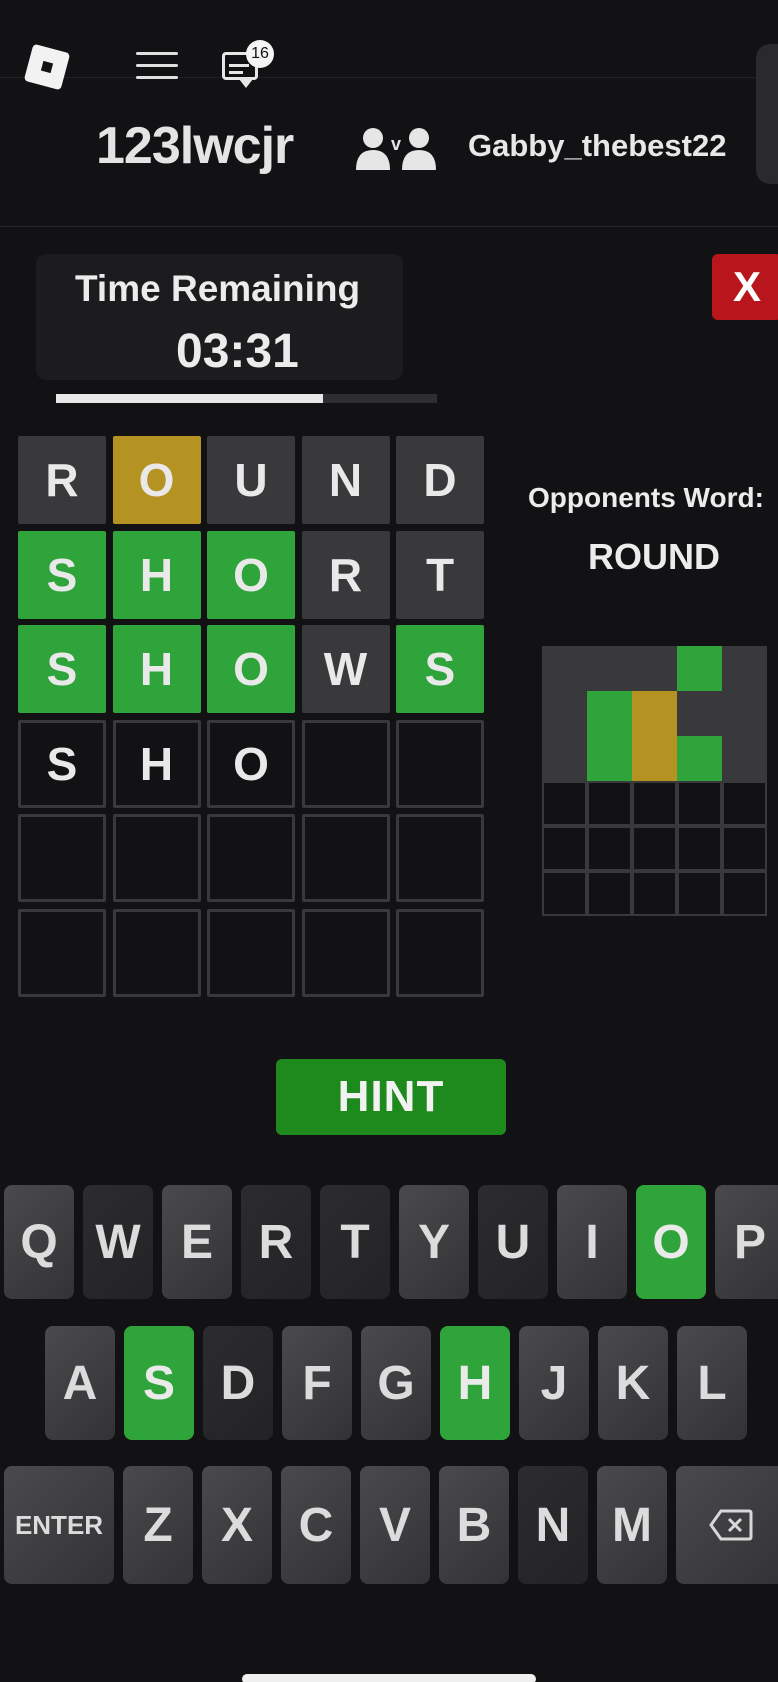  What do you see at coordinates (195, 146) in the screenshot?
I see `player1-name: 123lwcjr` at bounding box center [195, 146].